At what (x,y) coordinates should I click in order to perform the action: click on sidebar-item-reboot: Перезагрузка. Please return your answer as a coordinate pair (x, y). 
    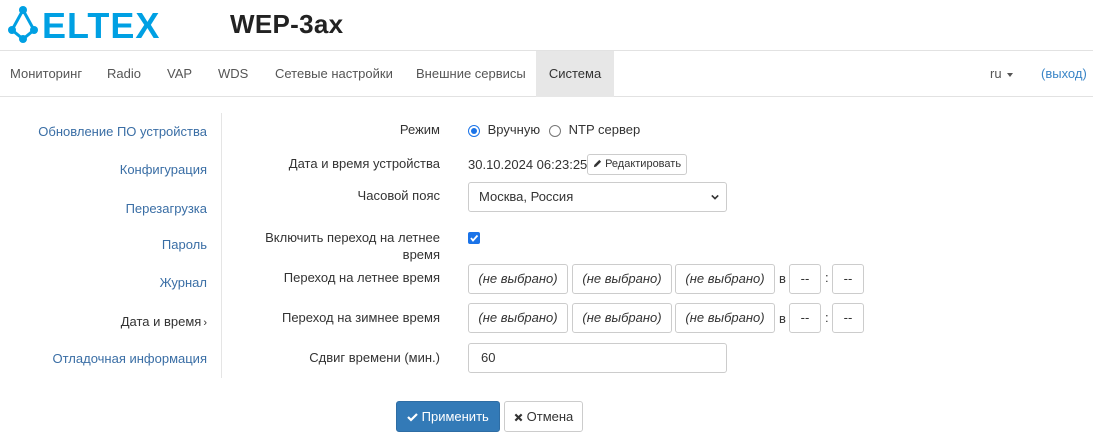
    Looking at the image, I should click on (166, 208).